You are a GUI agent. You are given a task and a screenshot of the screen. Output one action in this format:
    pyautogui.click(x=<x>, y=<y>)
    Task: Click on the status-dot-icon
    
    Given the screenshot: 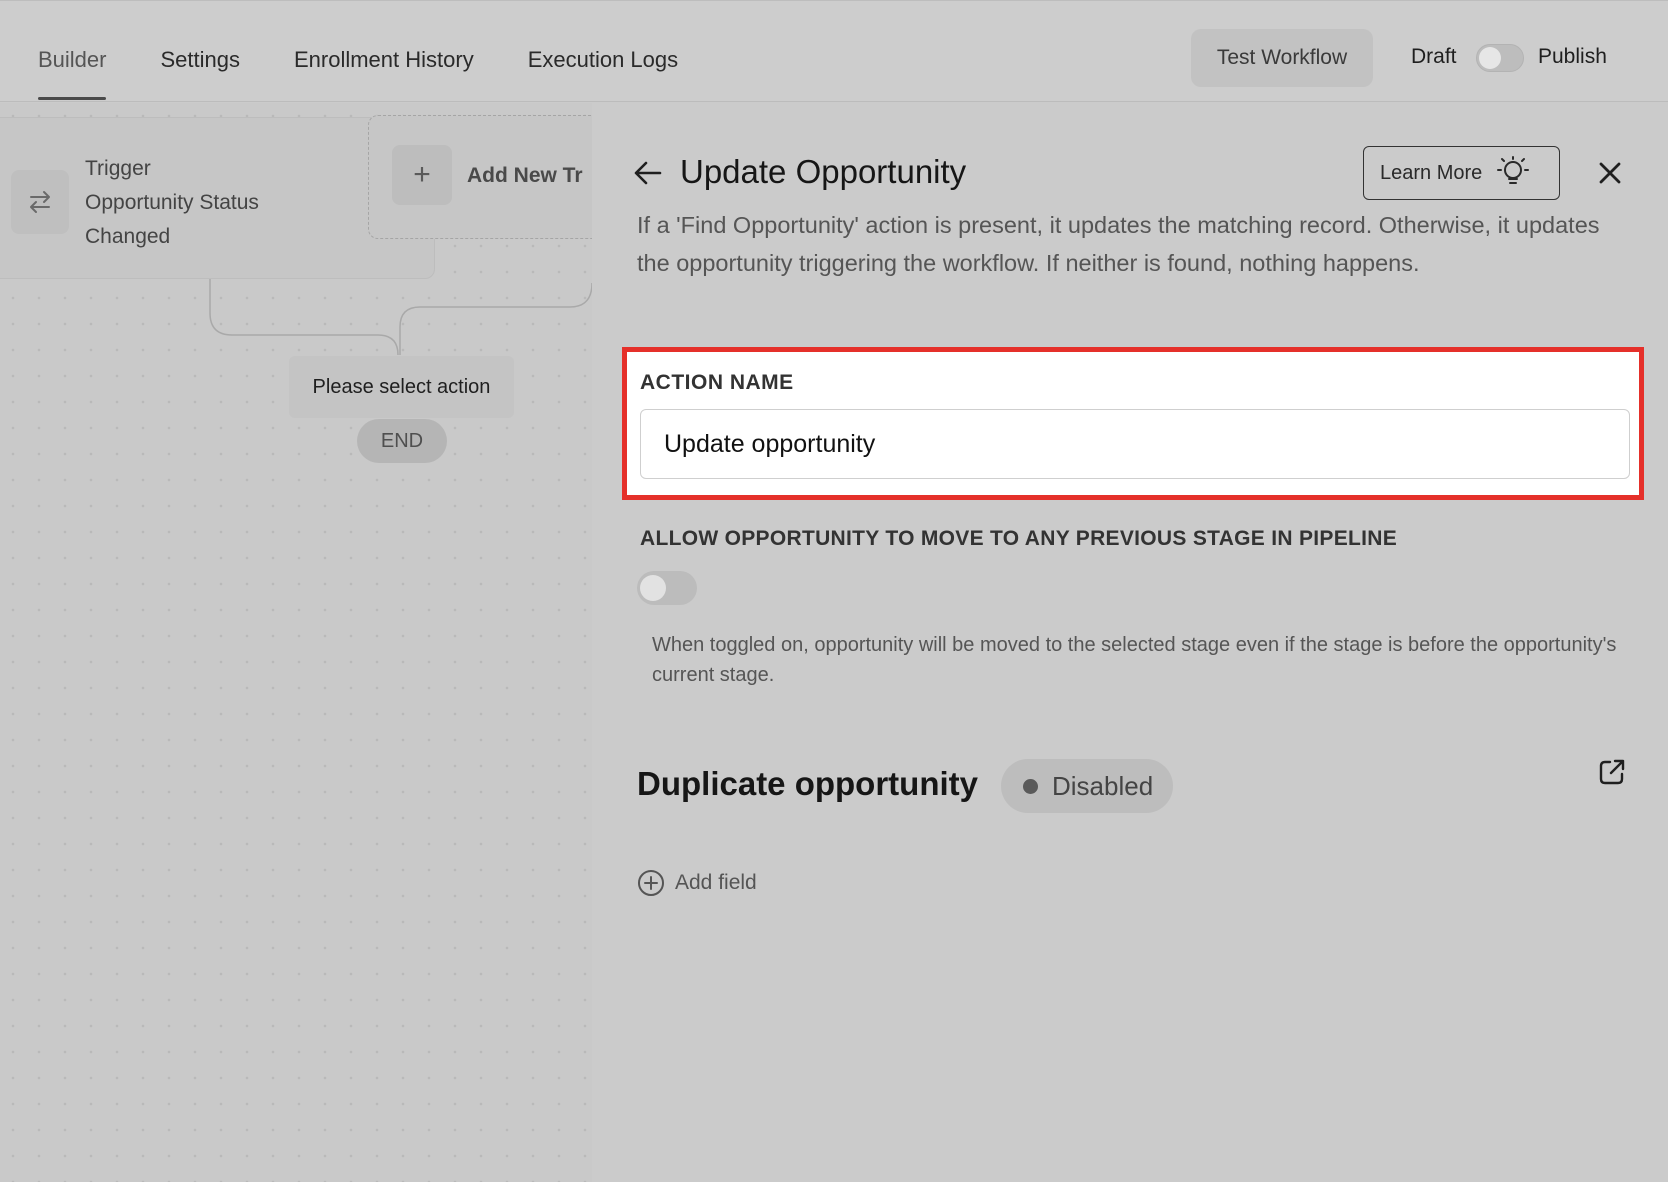 What is the action you would take?
    pyautogui.click(x=1030, y=786)
    